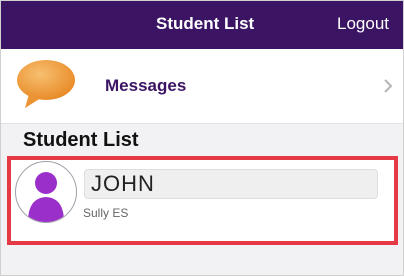  I want to click on page-title: Student List, so click(205, 23).